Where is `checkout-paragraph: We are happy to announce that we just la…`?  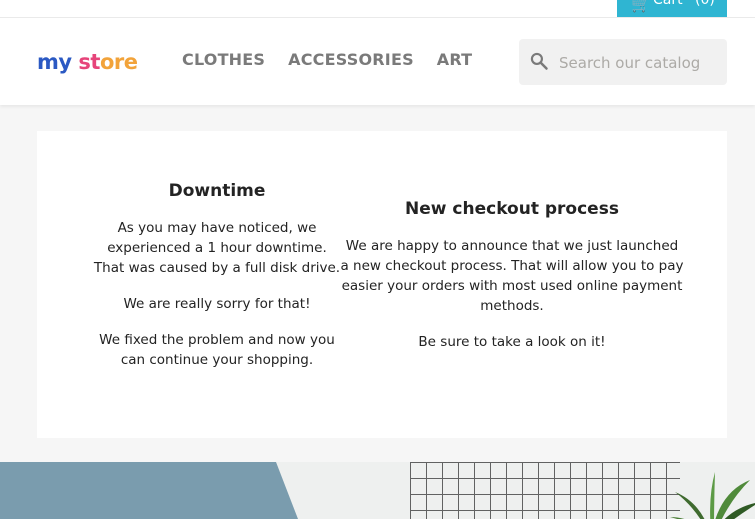 checkout-paragraph: We are happy to announce that we just la… is located at coordinates (512, 276).